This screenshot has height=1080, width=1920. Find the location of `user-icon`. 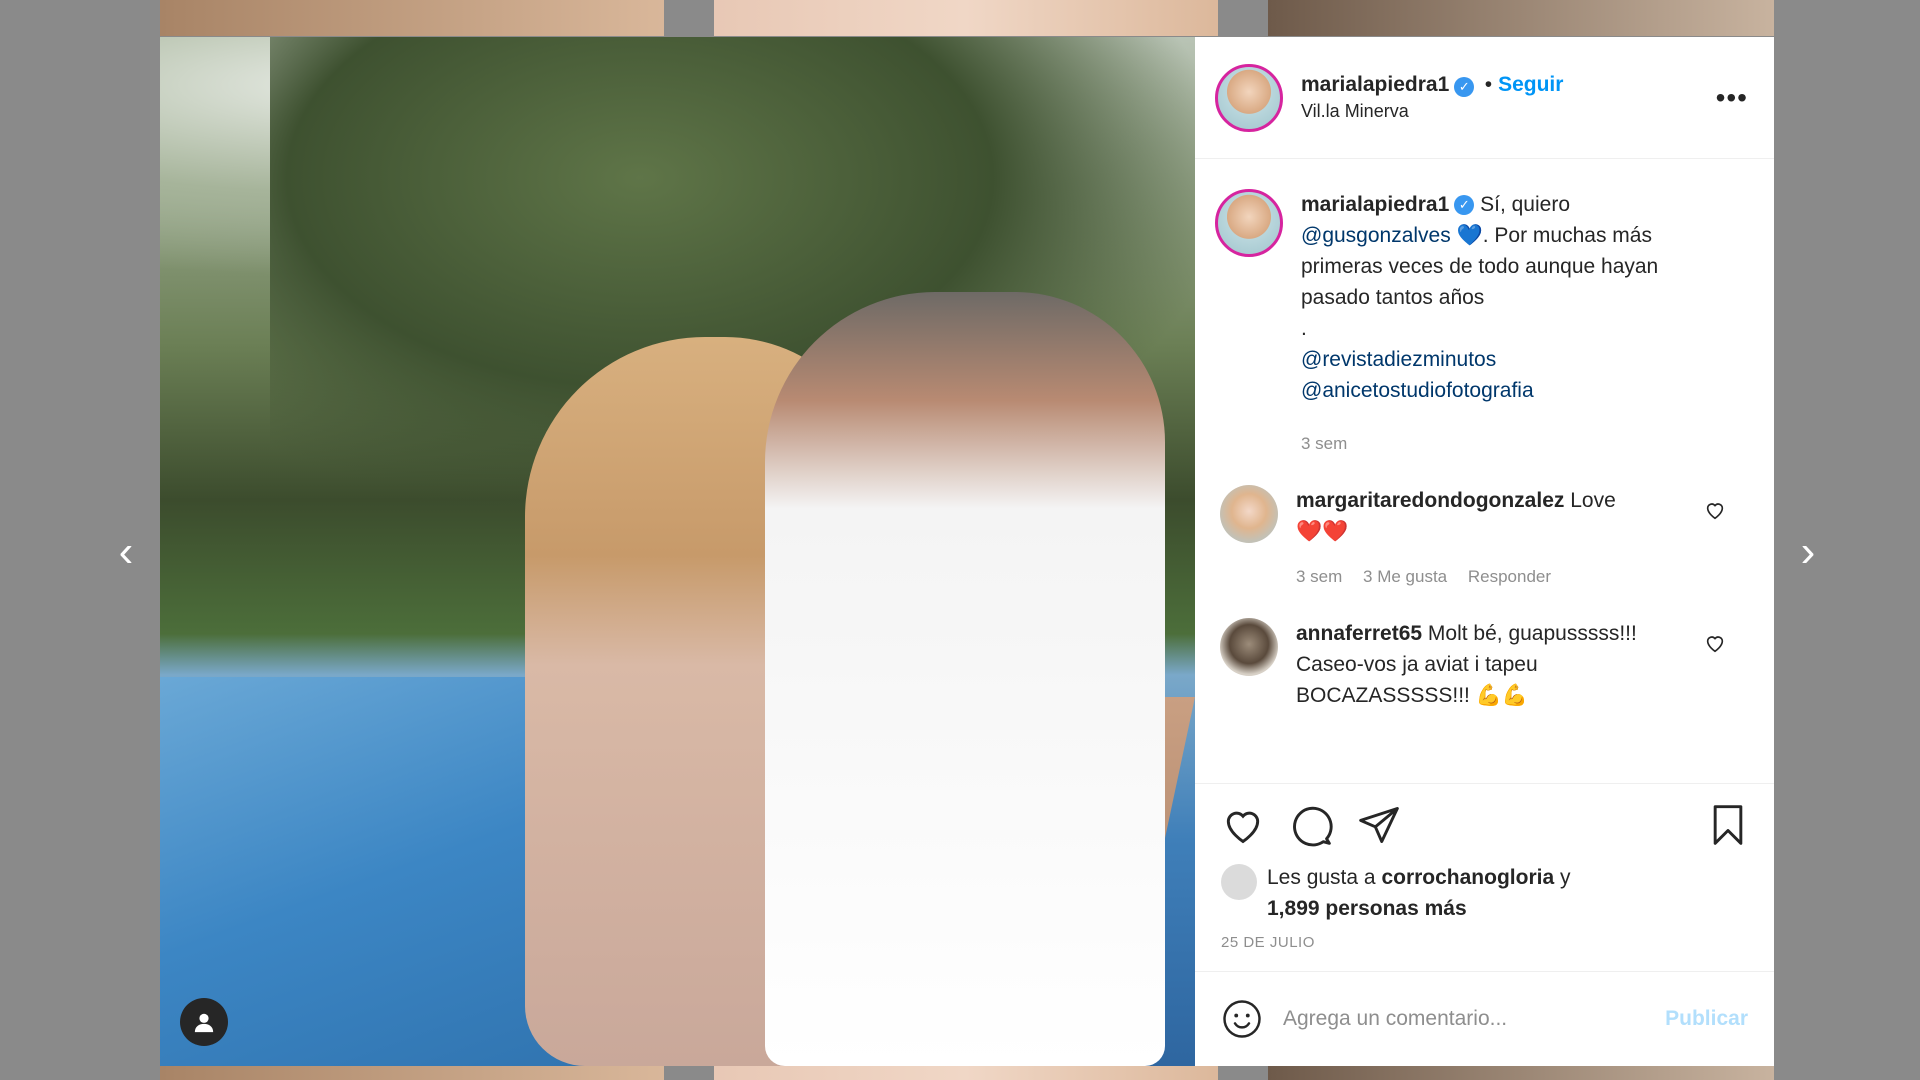

user-icon is located at coordinates (204, 1023).